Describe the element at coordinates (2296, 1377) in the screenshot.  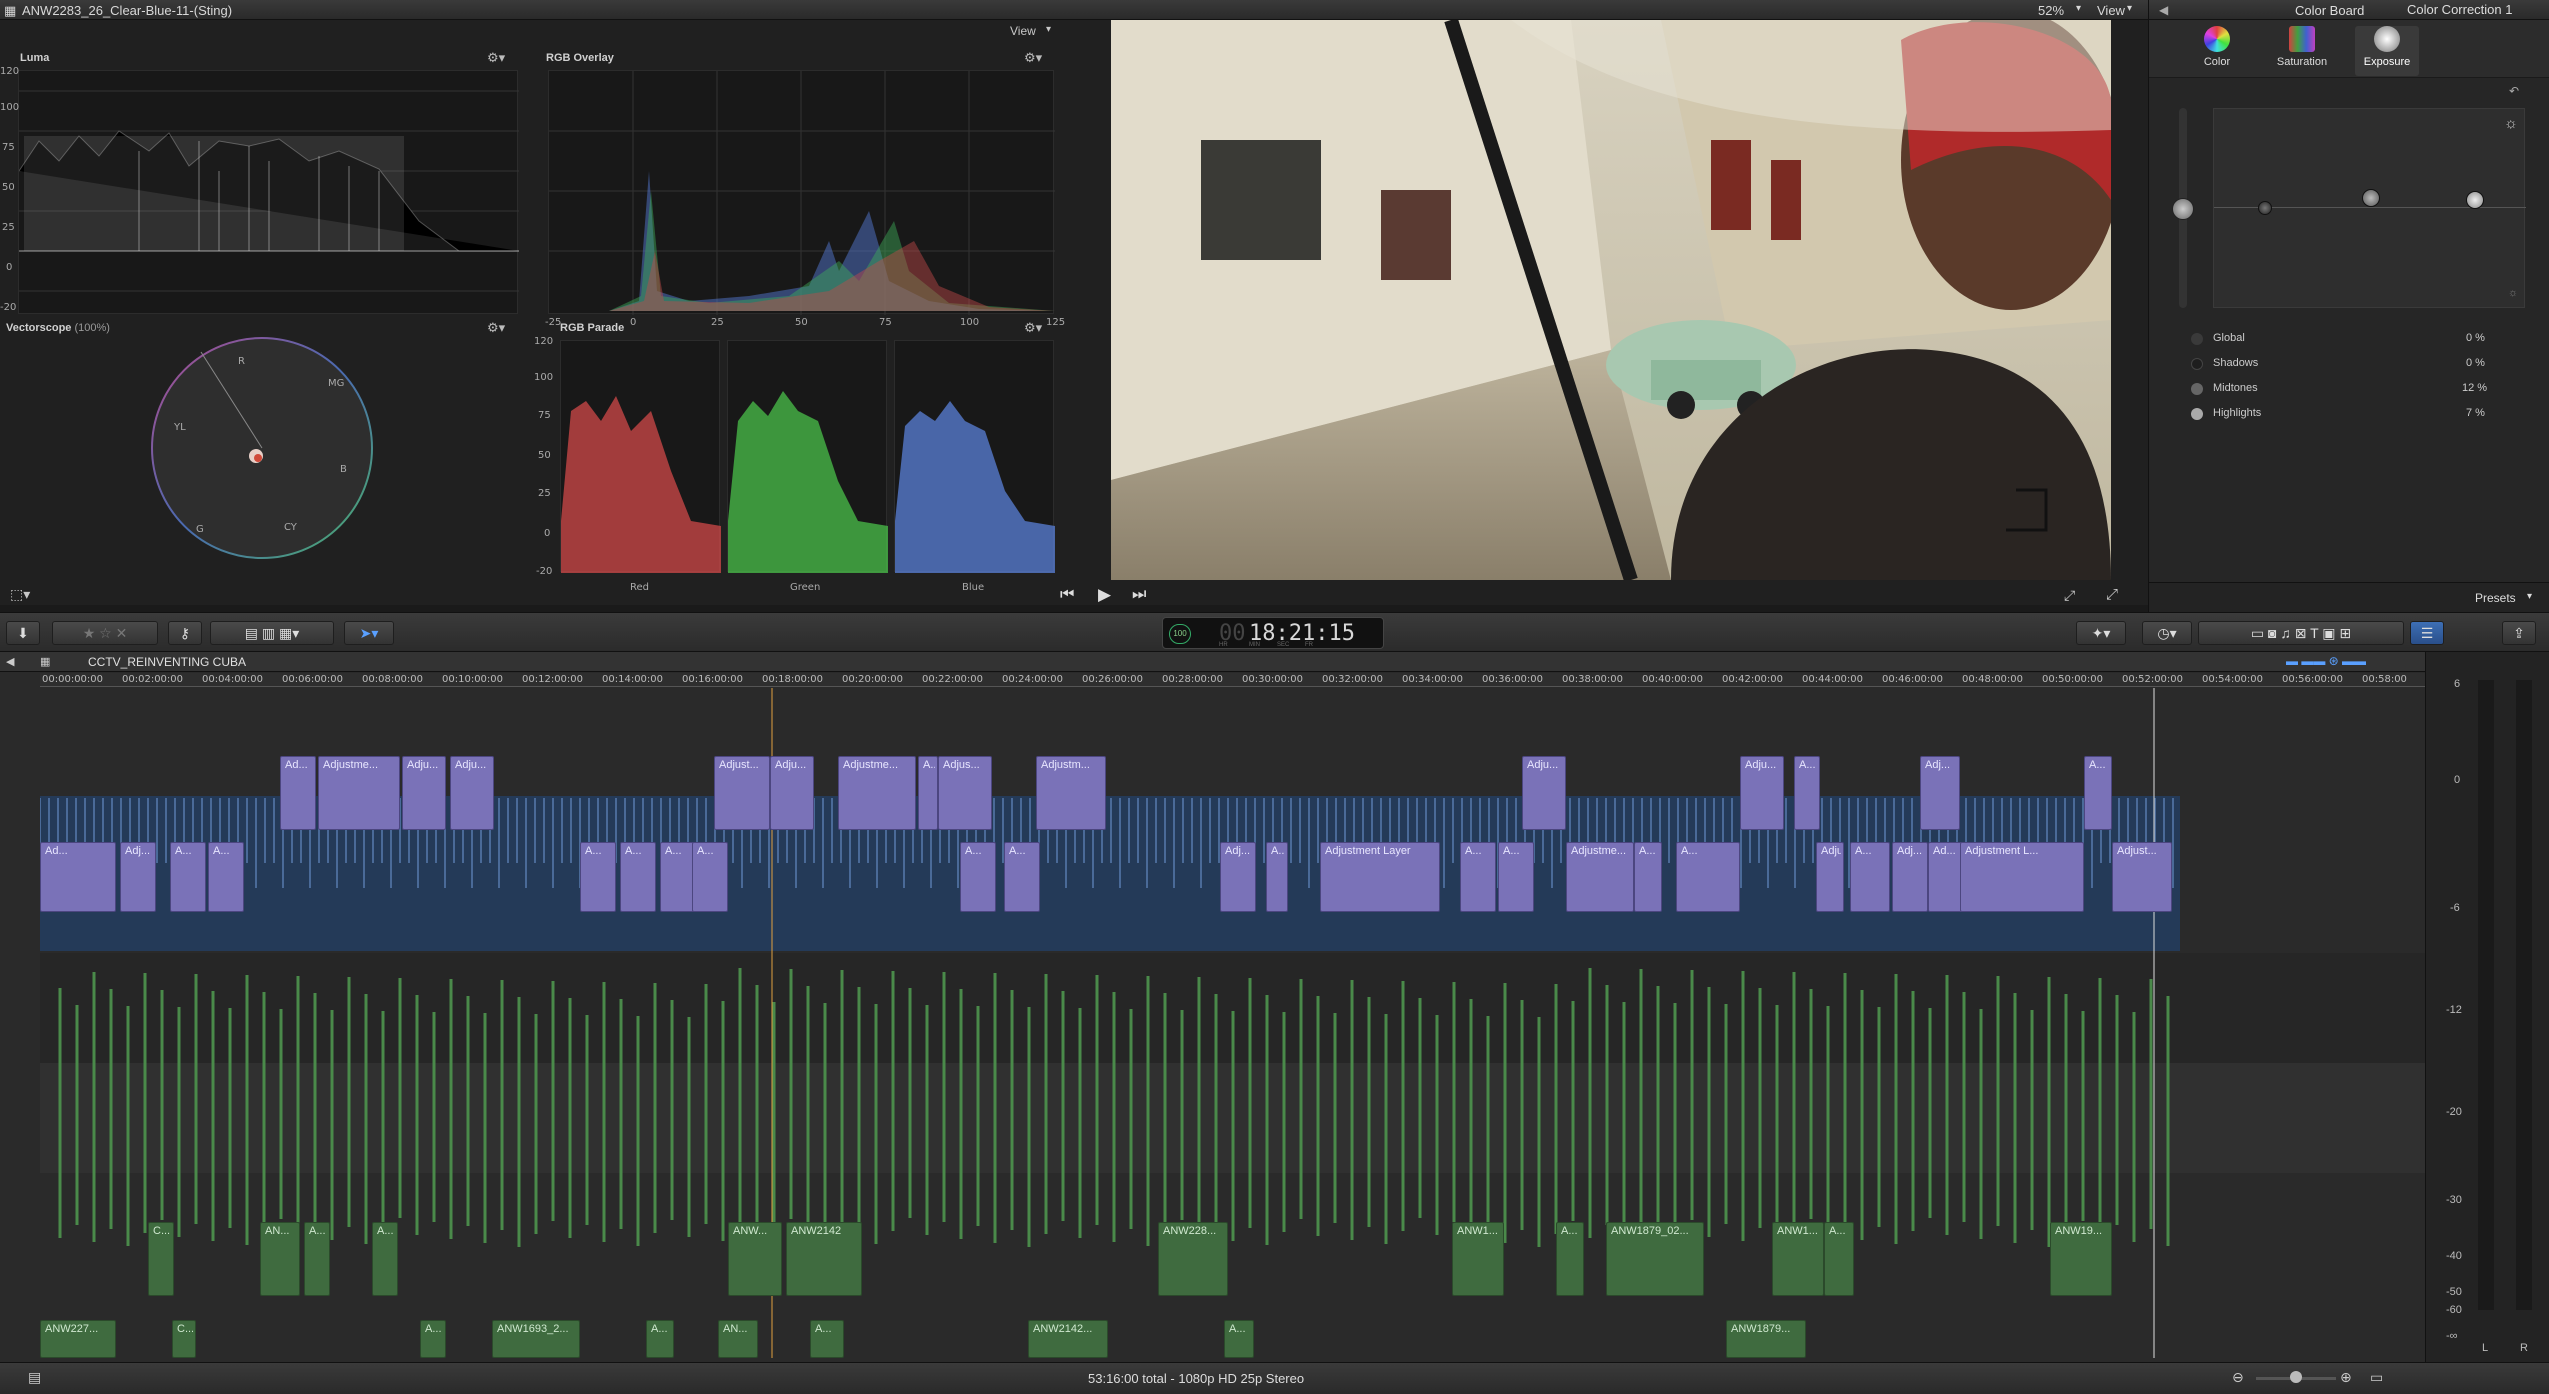
I see `zoom-slider-knob` at that location.